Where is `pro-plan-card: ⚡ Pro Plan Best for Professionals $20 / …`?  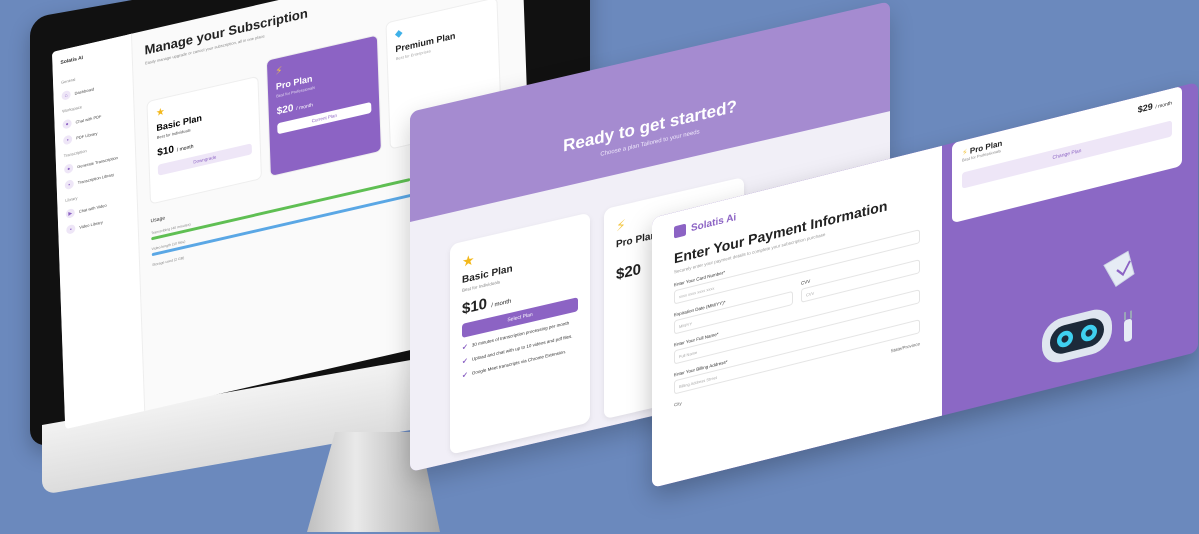 pro-plan-card: ⚡ Pro Plan Best for Professionals $20 / … is located at coordinates (323, 106).